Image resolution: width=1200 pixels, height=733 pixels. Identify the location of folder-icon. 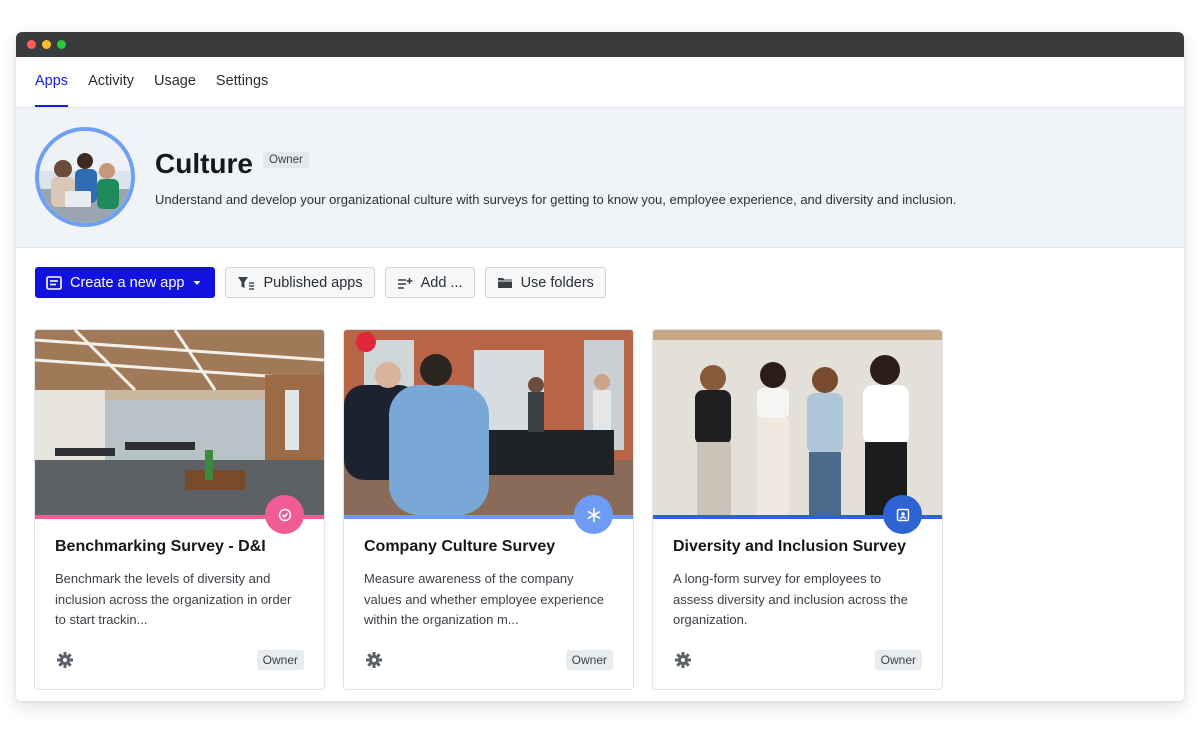
(505, 282).